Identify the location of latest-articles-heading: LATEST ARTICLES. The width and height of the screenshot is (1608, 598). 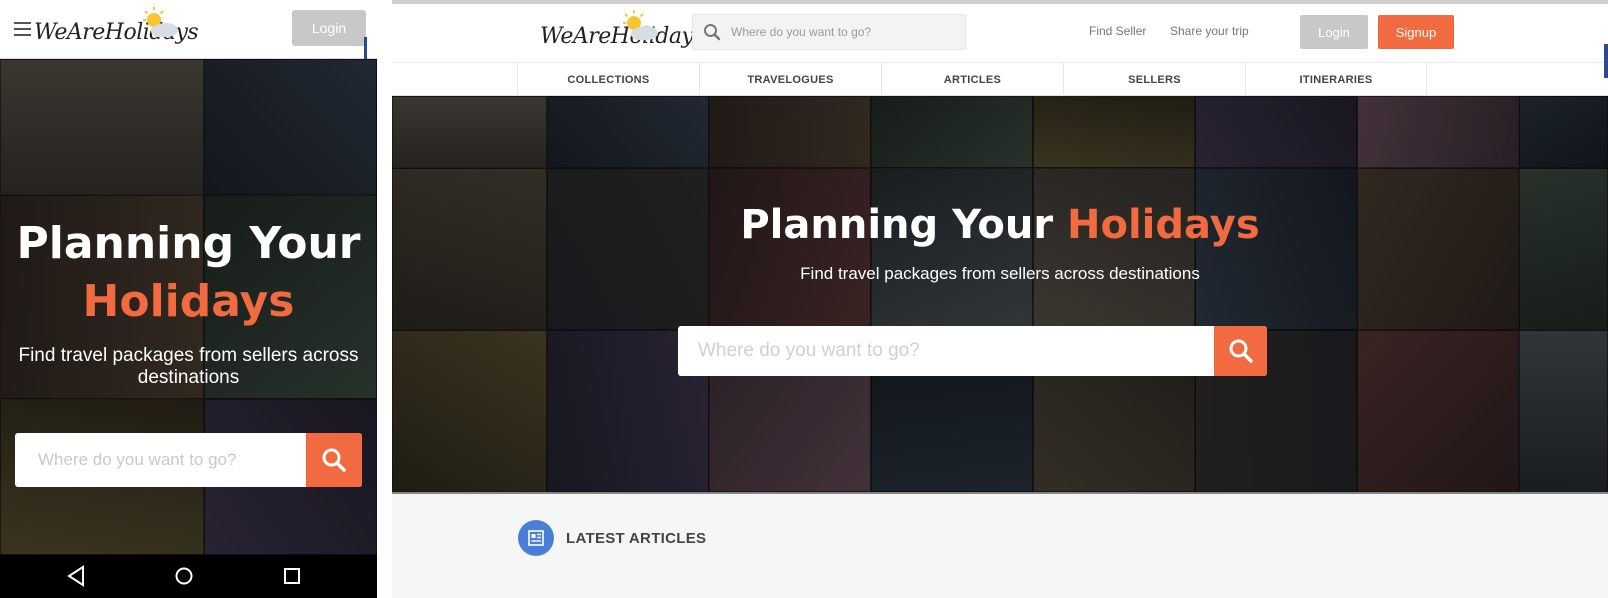
(636, 538).